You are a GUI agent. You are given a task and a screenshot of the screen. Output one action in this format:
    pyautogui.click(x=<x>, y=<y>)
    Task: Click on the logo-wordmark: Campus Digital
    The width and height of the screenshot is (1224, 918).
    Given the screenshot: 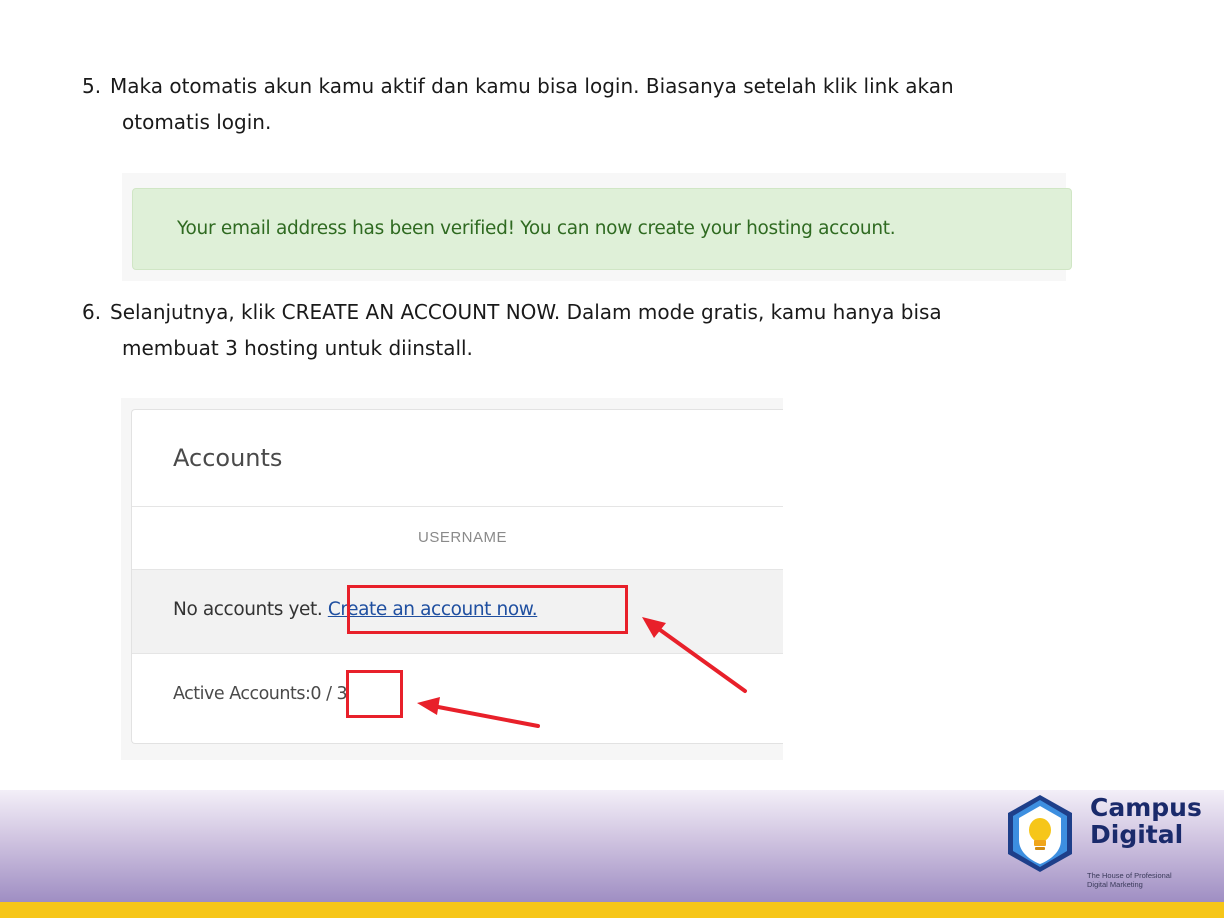 What is the action you would take?
    pyautogui.click(x=1146, y=821)
    